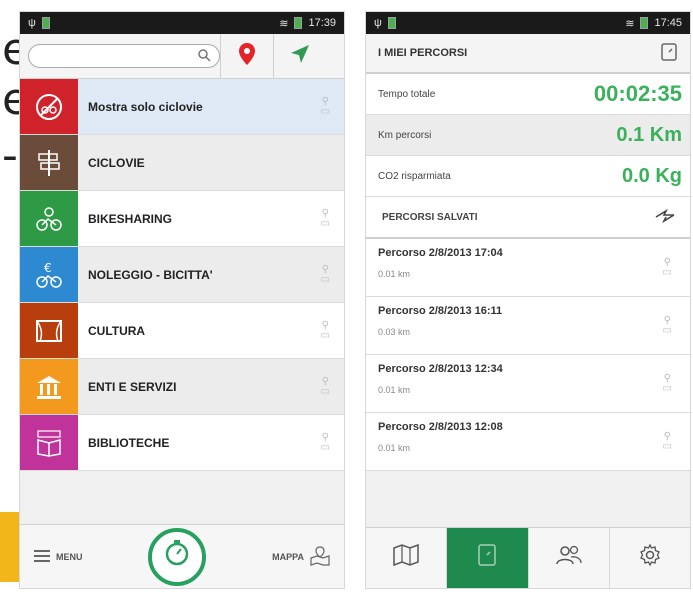 This screenshot has width=693, height=598. I want to click on menu-button-label: MENU, so click(69, 556).